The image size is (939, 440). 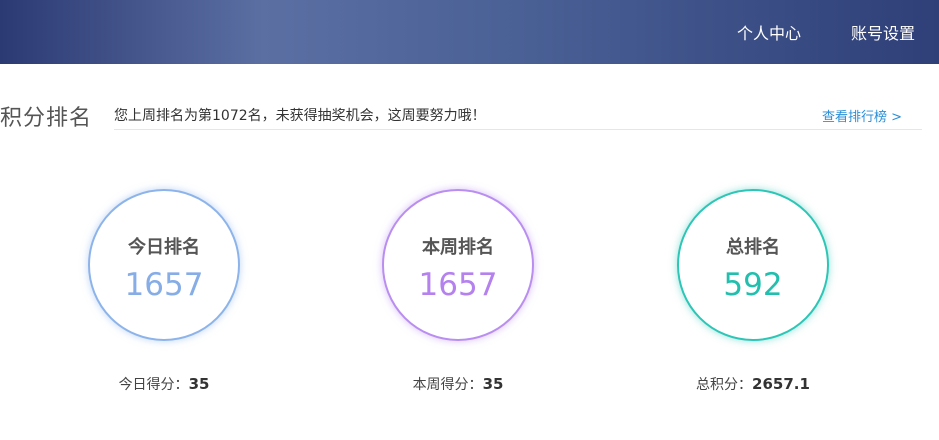 I want to click on today-score-value: 35, so click(x=199, y=384).